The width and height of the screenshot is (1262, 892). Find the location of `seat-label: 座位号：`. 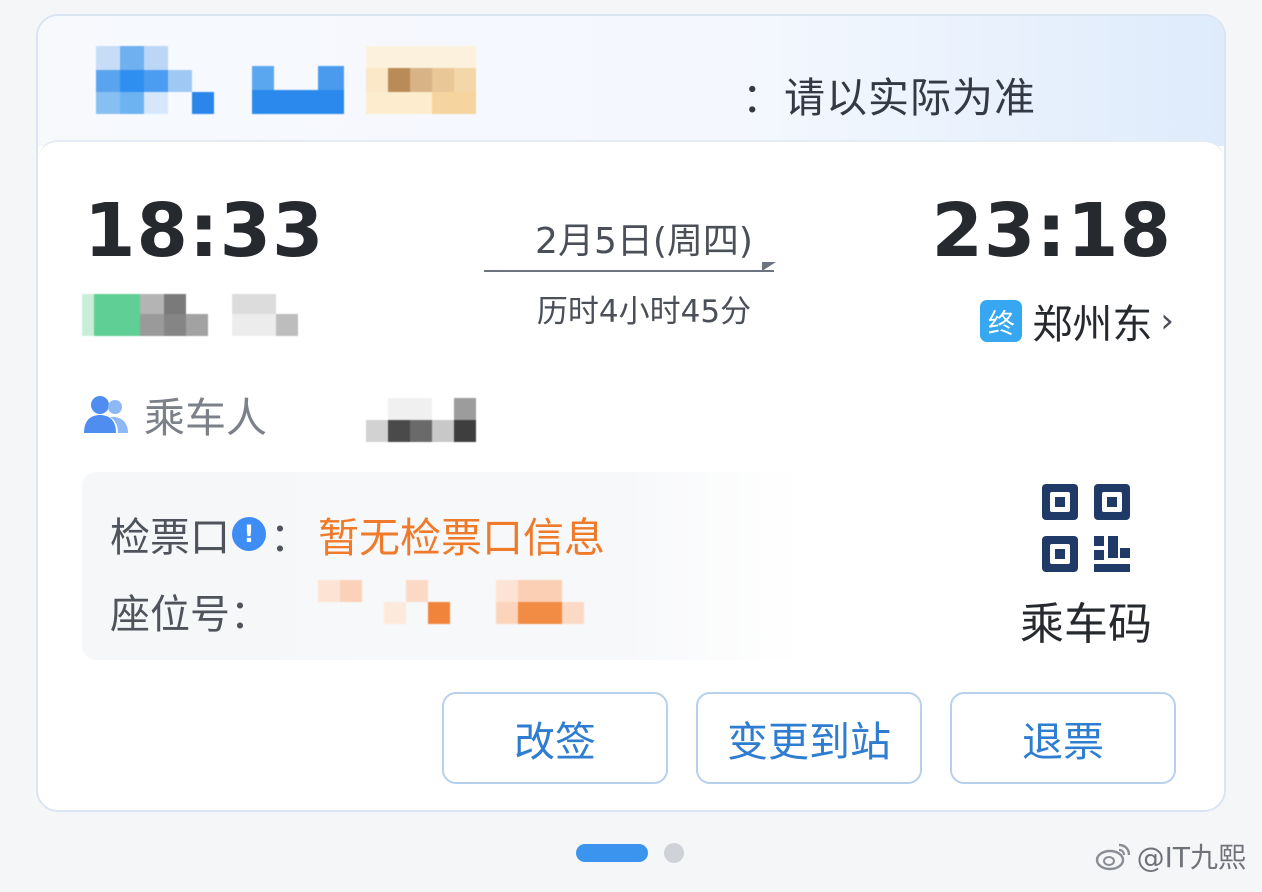

seat-label: 座位号： is located at coordinates (190, 615).